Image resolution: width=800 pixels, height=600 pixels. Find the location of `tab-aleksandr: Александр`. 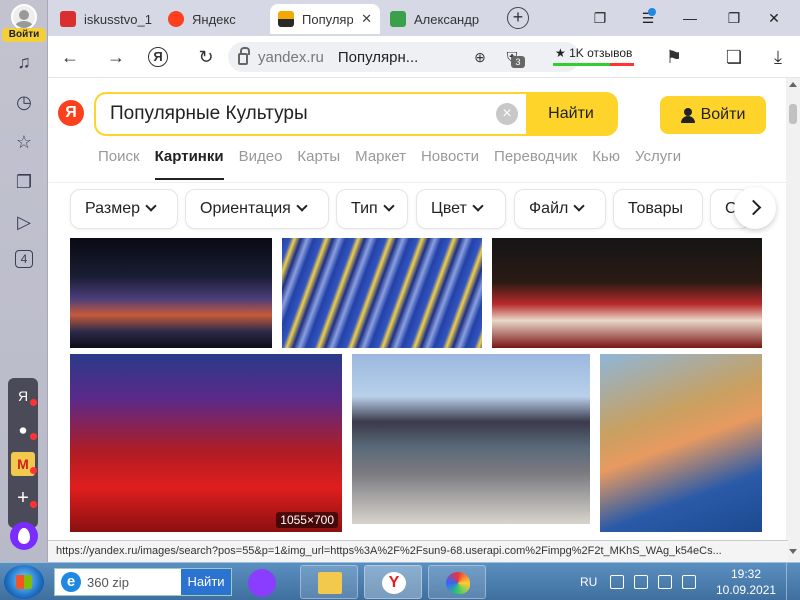

tab-aleksandr: Александр is located at coordinates (436, 19).